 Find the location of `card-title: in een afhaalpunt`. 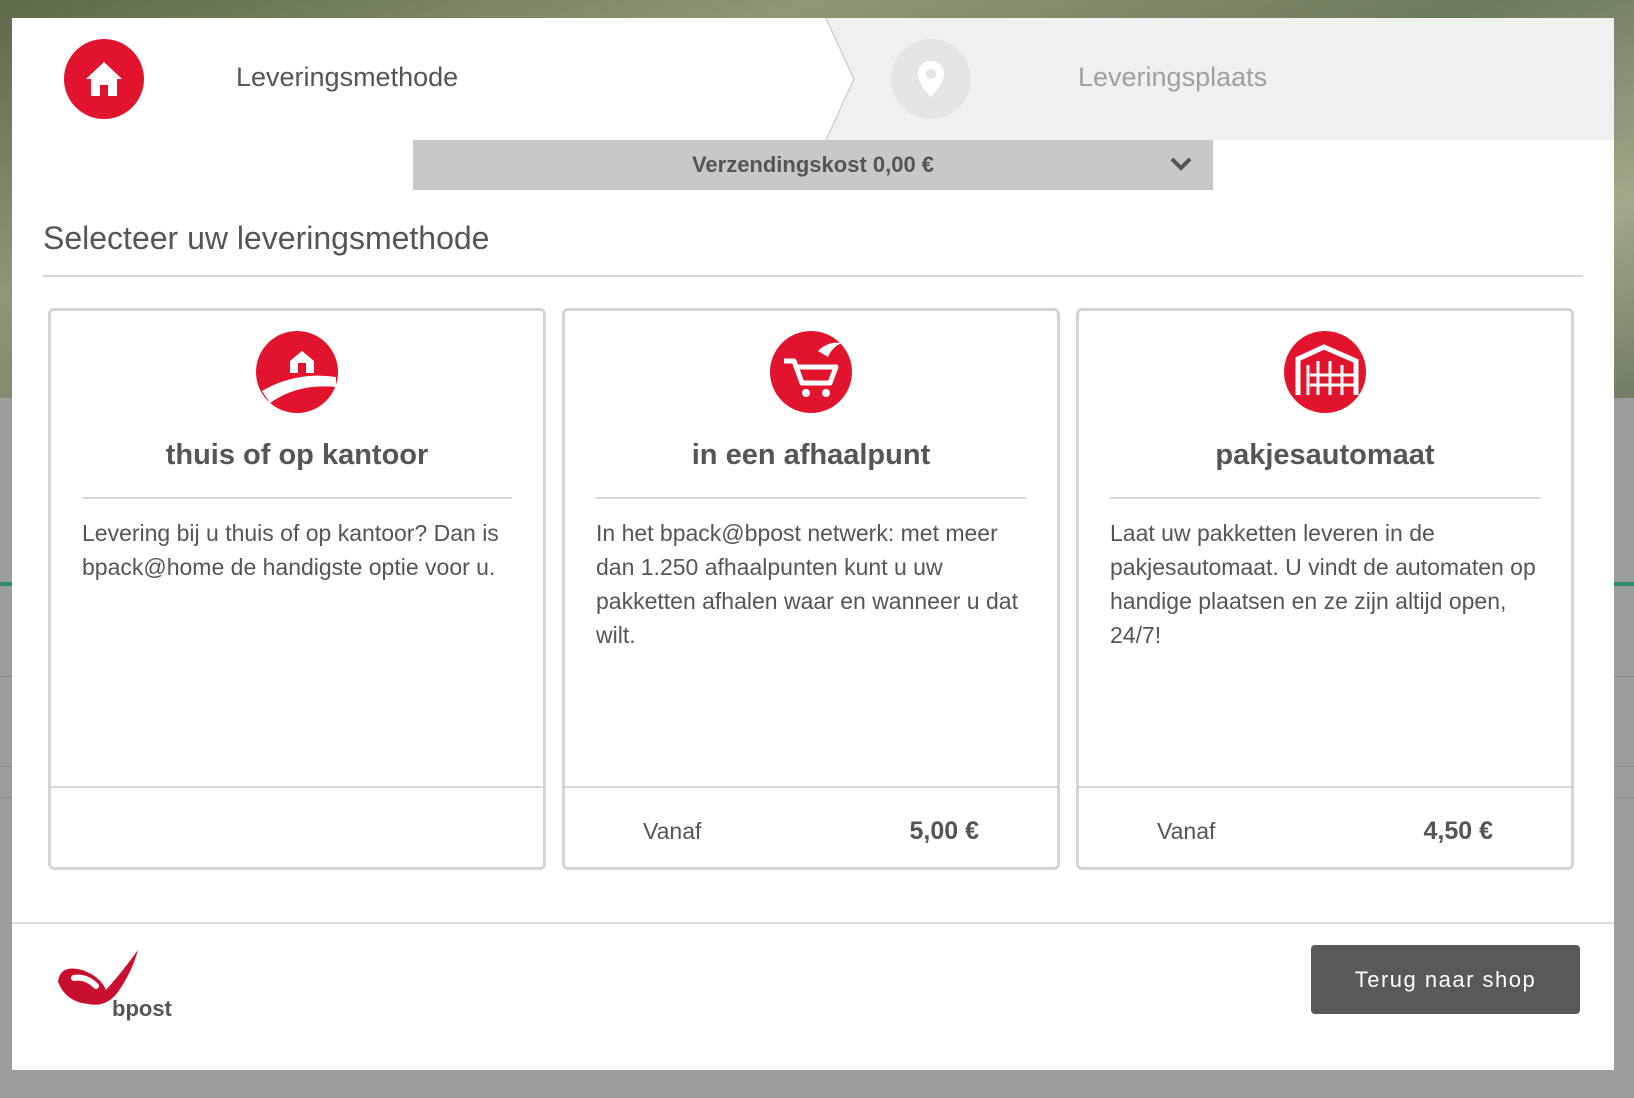

card-title: in een afhaalpunt is located at coordinates (811, 455).